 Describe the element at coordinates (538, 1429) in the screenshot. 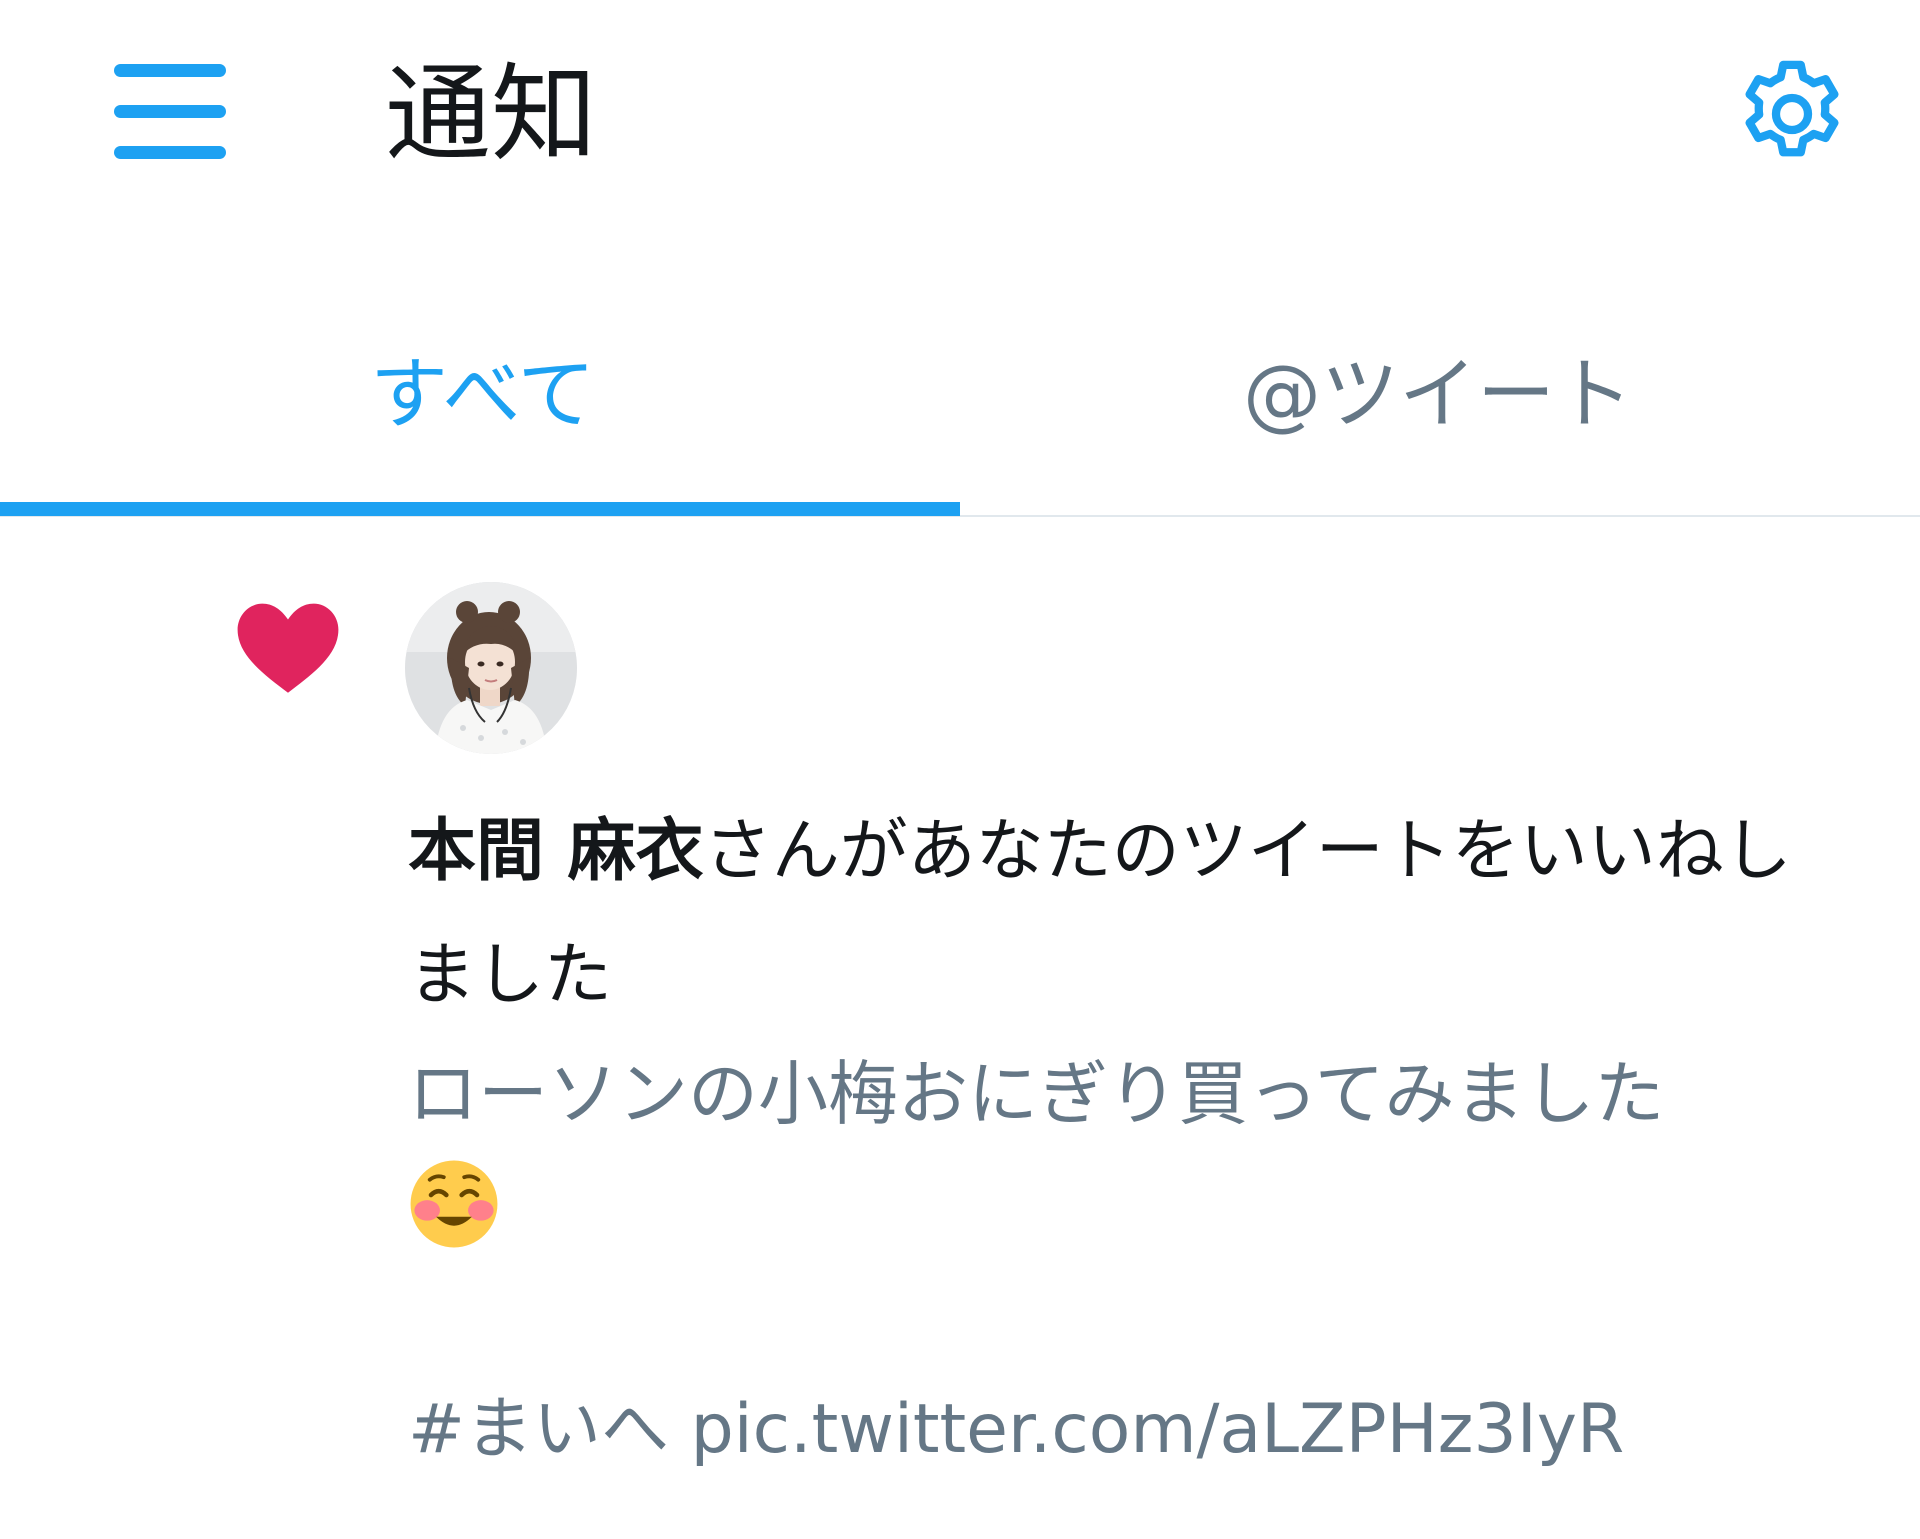

I see `hashtag-link: #まいへ` at that location.